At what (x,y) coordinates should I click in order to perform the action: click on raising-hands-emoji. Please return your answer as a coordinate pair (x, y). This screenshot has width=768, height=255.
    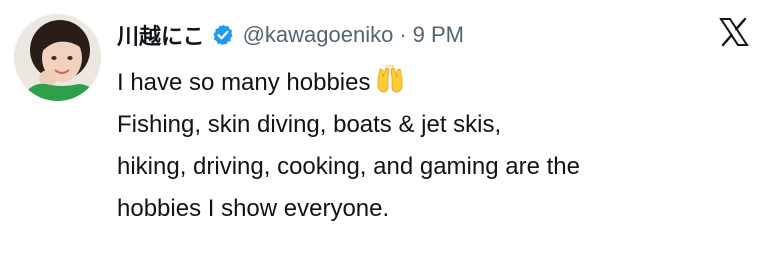
    Looking at the image, I should click on (390, 80).